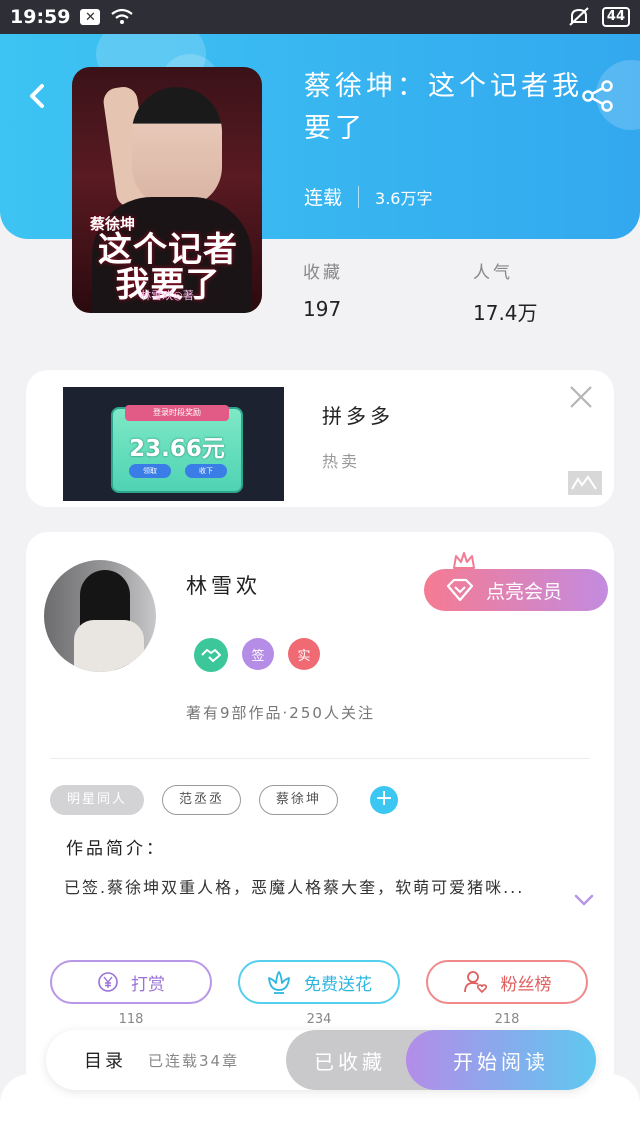 The width and height of the screenshot is (640, 1138). What do you see at coordinates (177, 449) in the screenshot?
I see `ad-amount: 23.66元` at bounding box center [177, 449].